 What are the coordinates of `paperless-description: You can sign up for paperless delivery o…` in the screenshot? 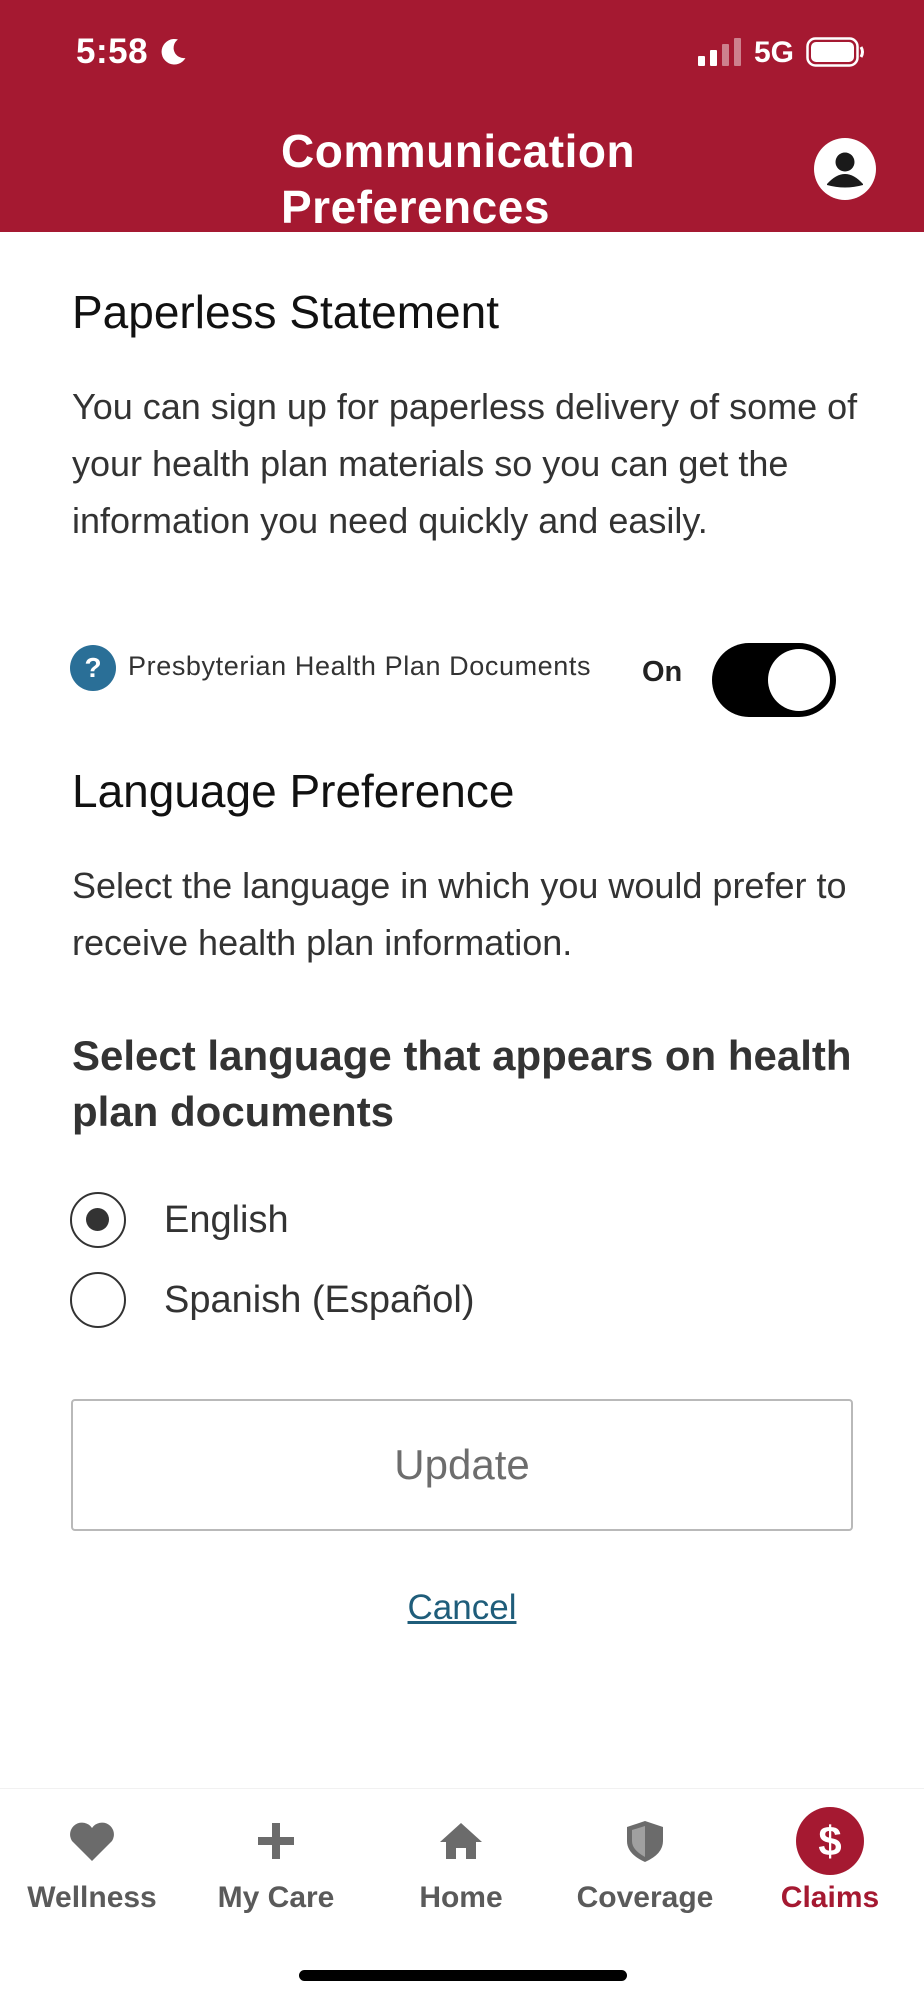 It's located at (465, 463).